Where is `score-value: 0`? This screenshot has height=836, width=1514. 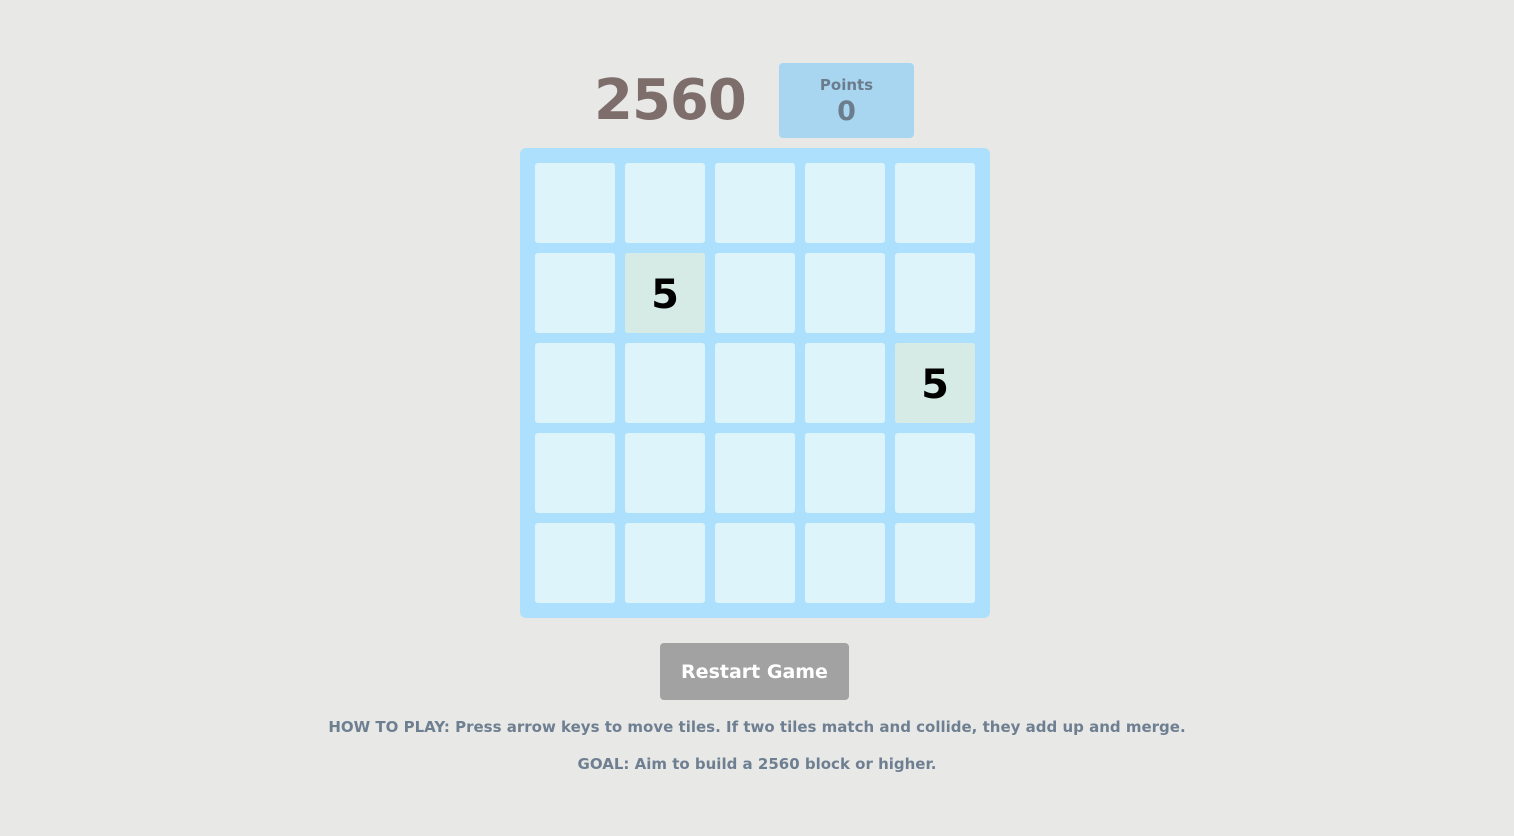
score-value: 0 is located at coordinates (846, 111).